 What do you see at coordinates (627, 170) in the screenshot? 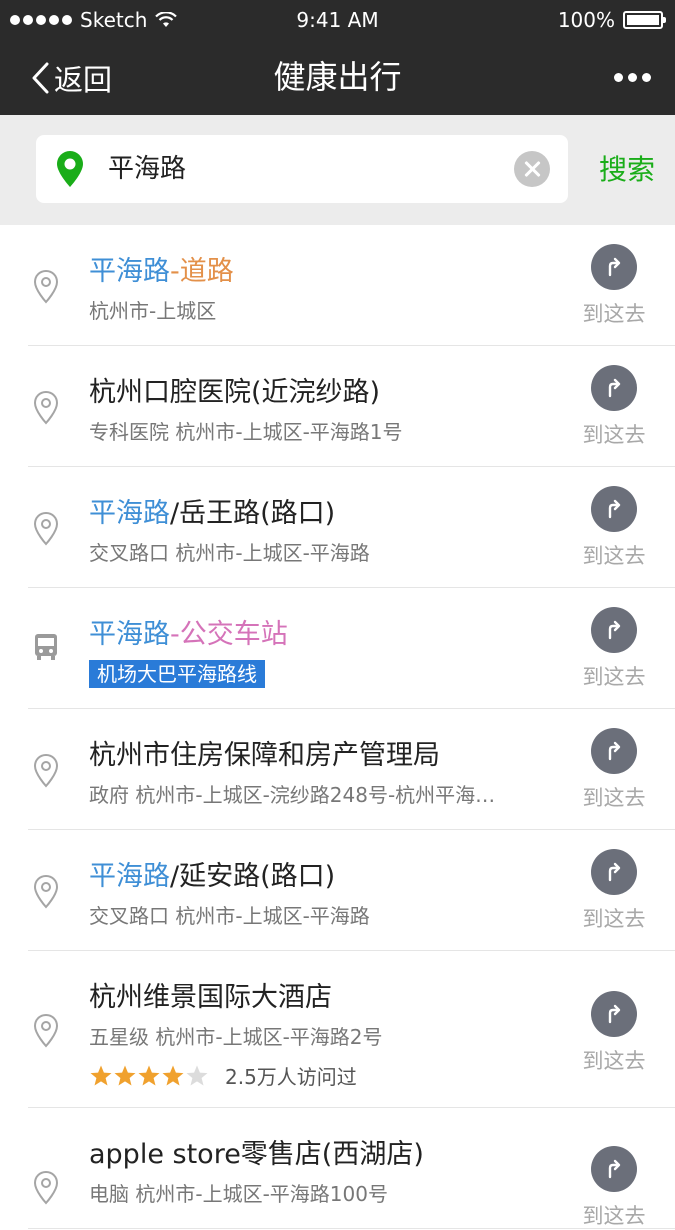
I see `search-button: 搜索` at bounding box center [627, 170].